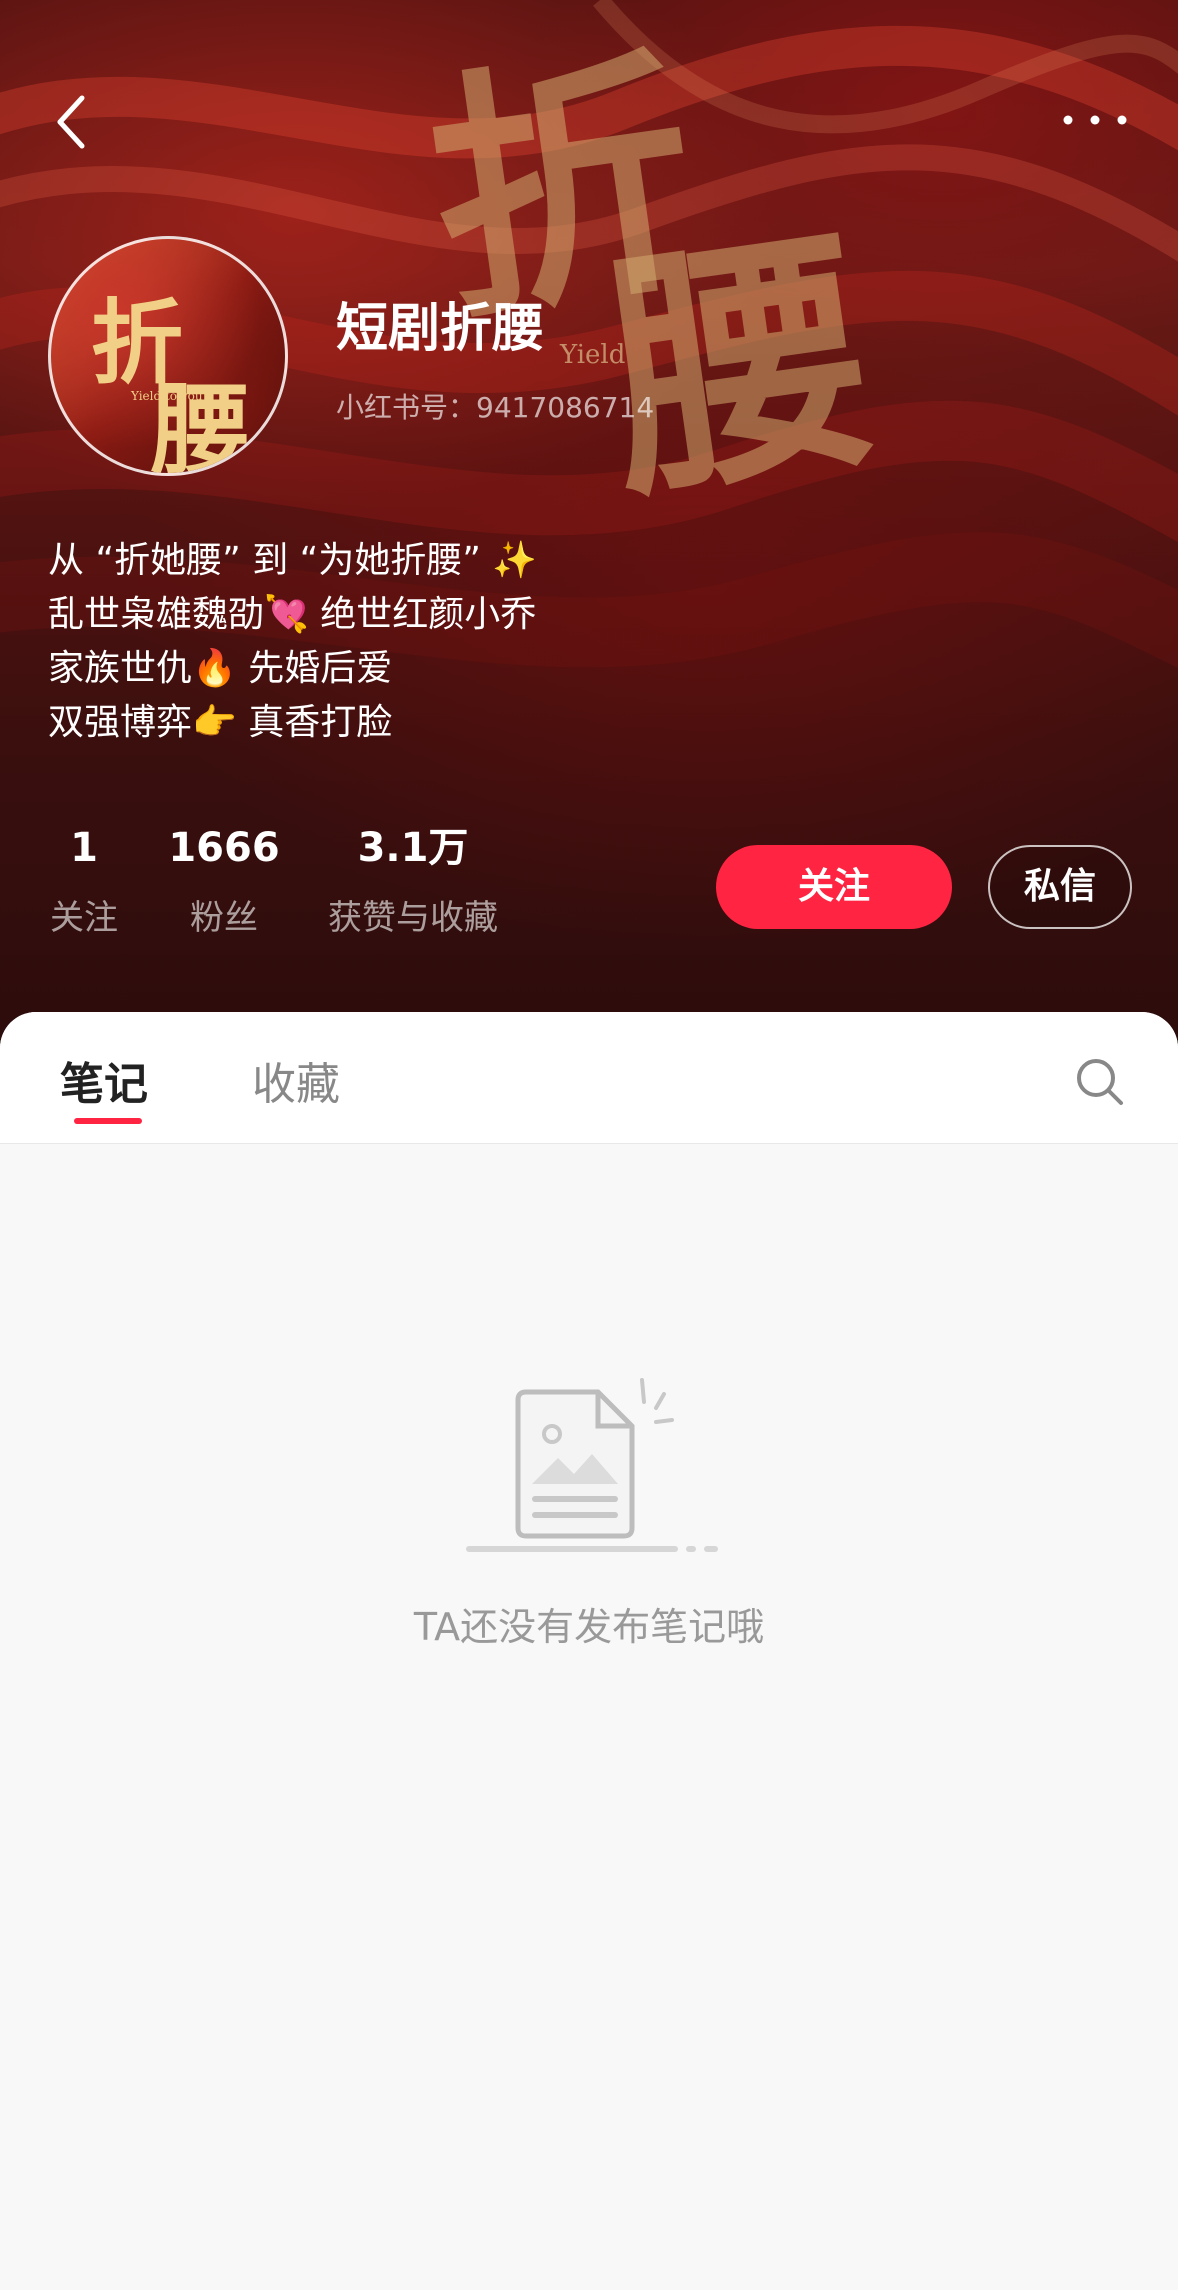 The width and height of the screenshot is (1178, 2290). What do you see at coordinates (495, 407) in the screenshot?
I see `profile-id: 小红书号：9417086714` at bounding box center [495, 407].